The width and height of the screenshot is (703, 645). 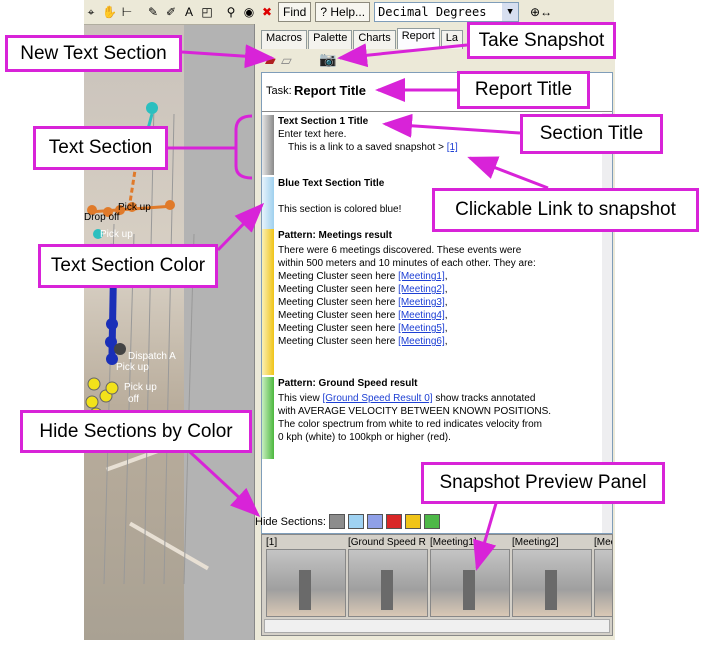 What do you see at coordinates (565, 210) in the screenshot?
I see `callout-clickable-link: Clickable Link to snapshot` at bounding box center [565, 210].